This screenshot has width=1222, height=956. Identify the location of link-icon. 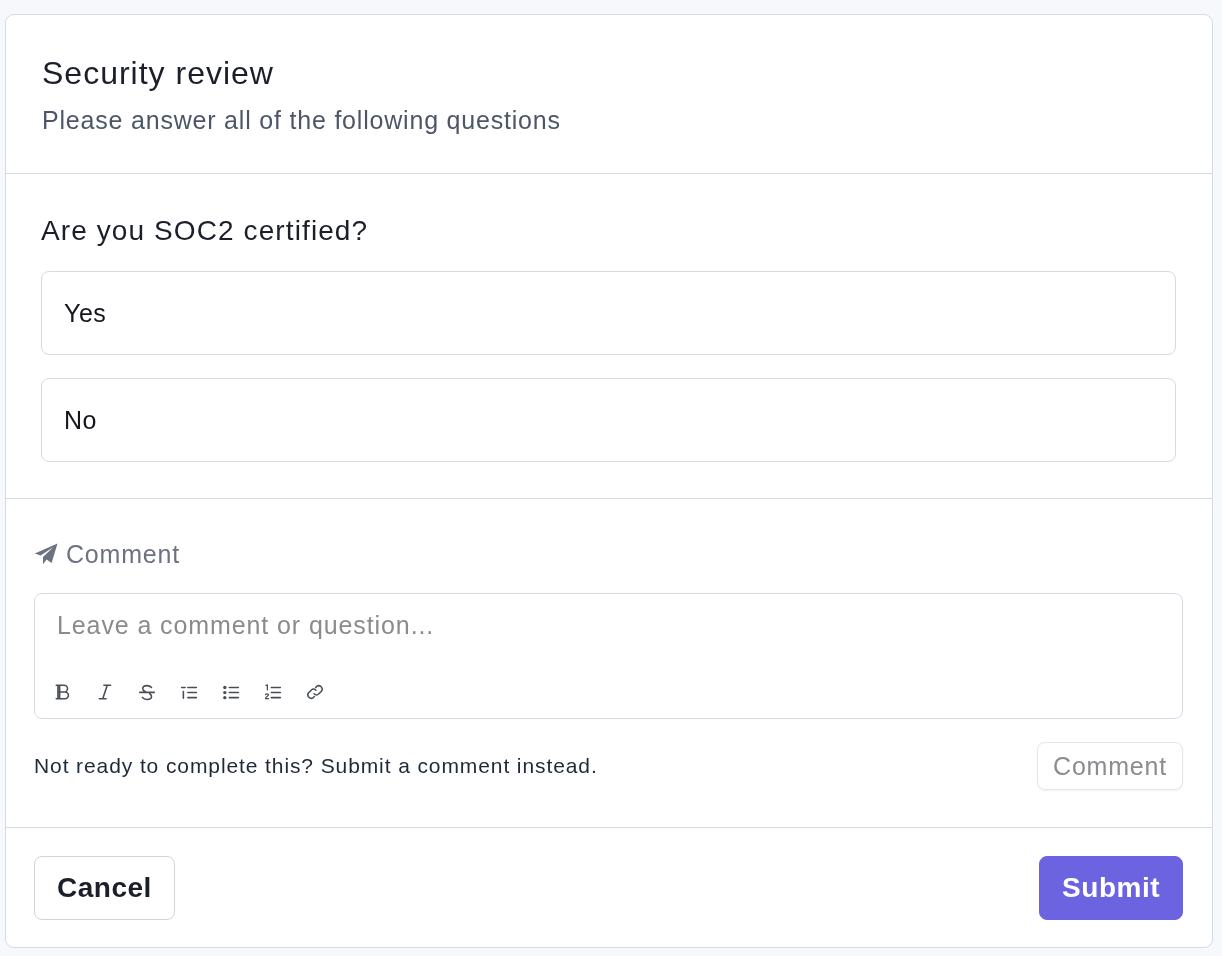
(315, 692).